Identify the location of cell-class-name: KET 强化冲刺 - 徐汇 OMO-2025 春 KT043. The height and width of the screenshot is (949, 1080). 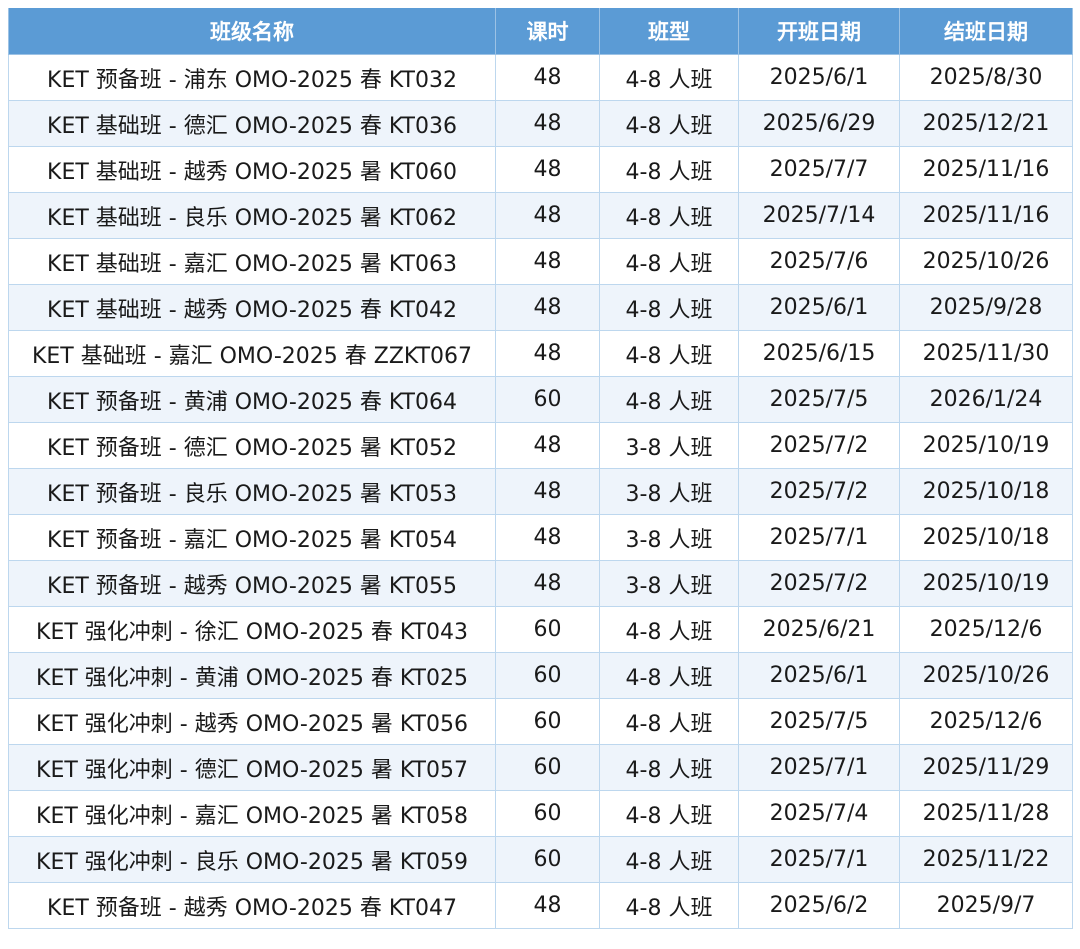
(252, 629).